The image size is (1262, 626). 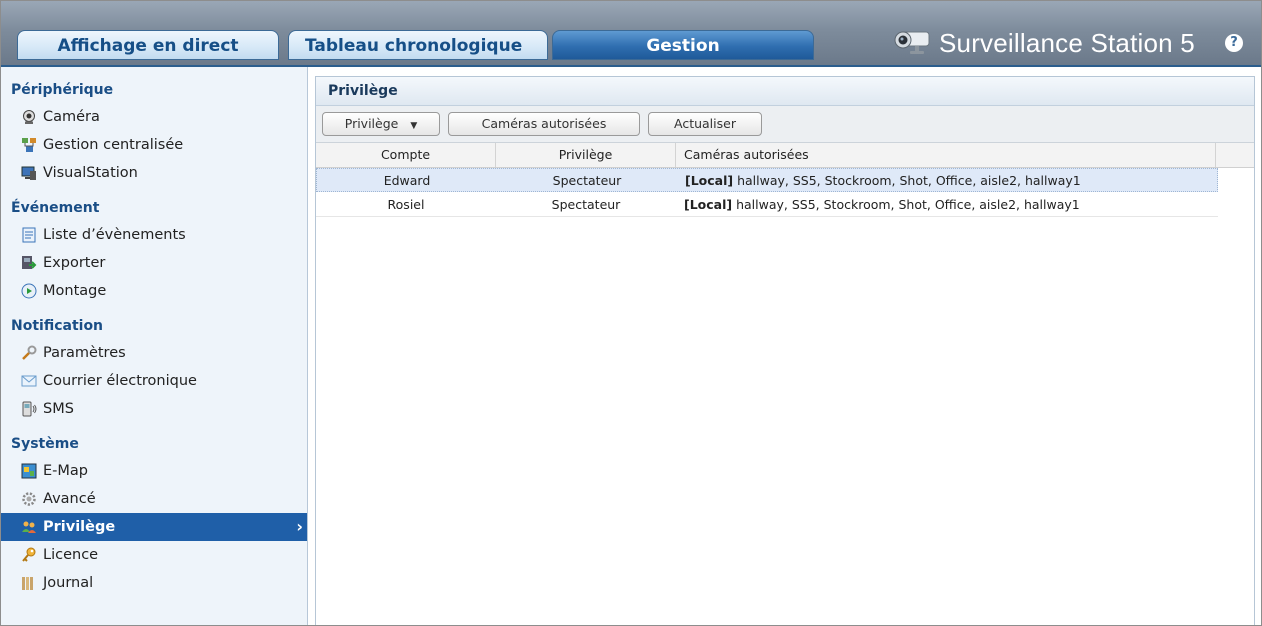 I want to click on sidebar-item-label: Privilège, so click(x=79, y=527).